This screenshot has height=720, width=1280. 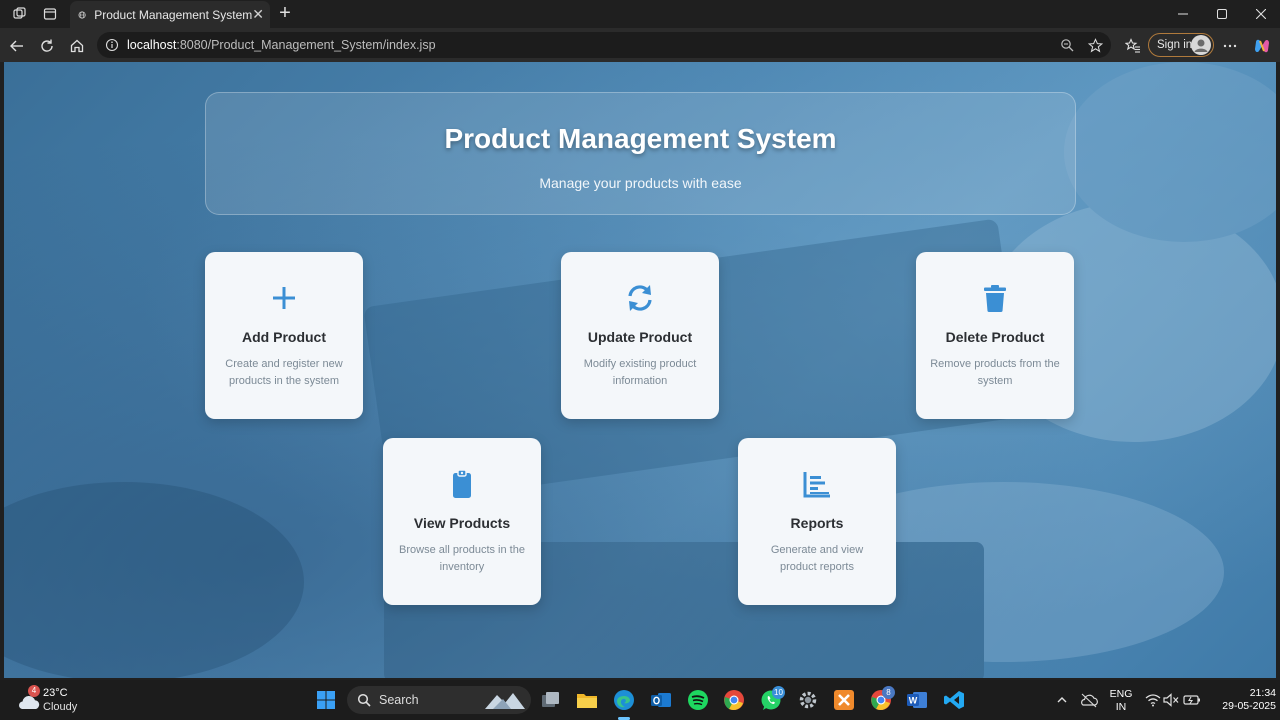 I want to click on close-window-icon, so click(x=1260, y=14).